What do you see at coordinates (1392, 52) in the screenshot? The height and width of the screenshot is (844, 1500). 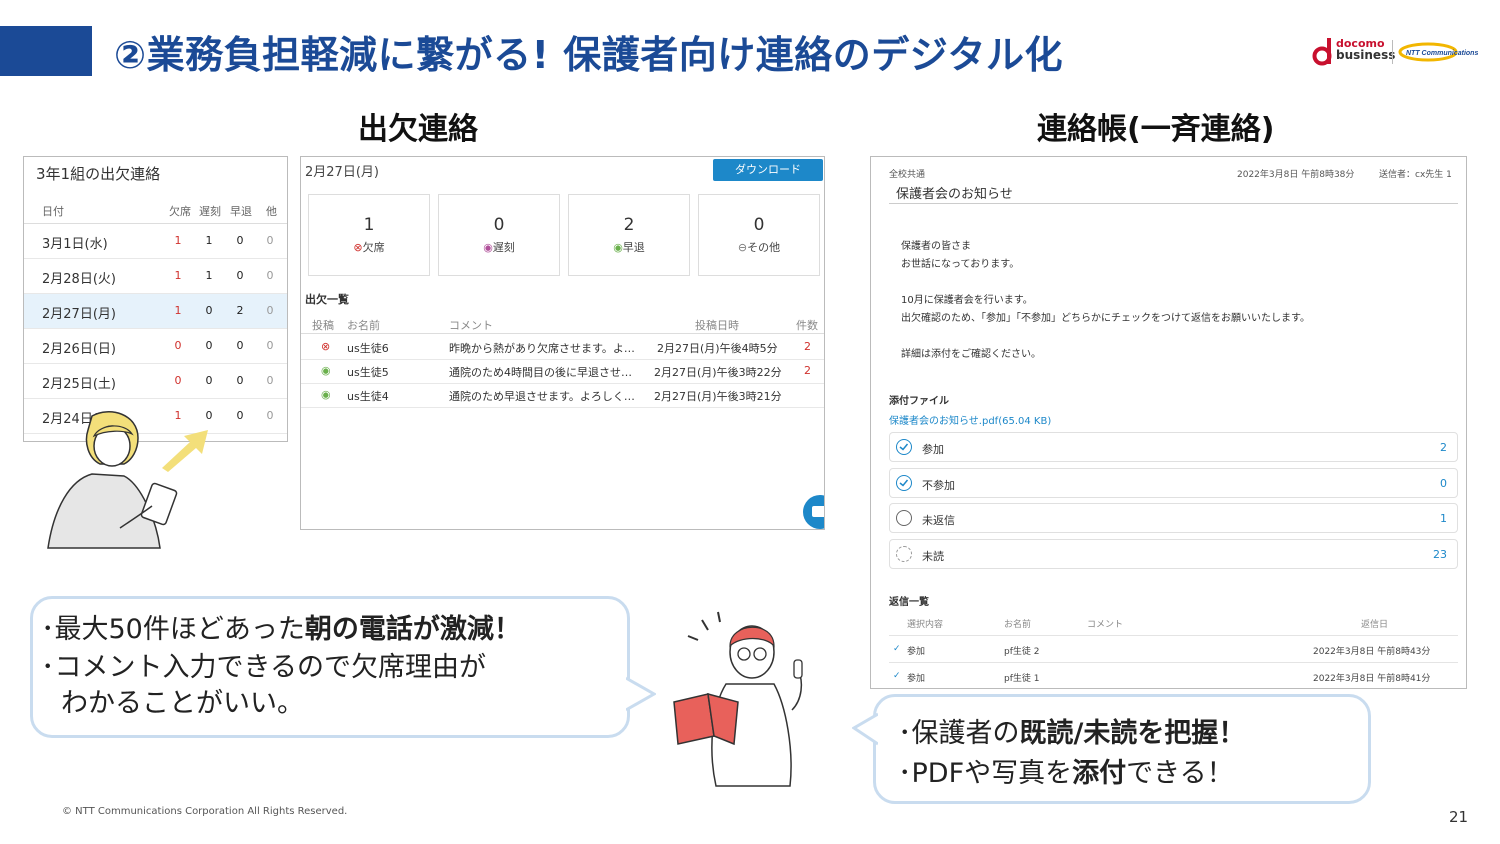 I see `logo-divider` at bounding box center [1392, 52].